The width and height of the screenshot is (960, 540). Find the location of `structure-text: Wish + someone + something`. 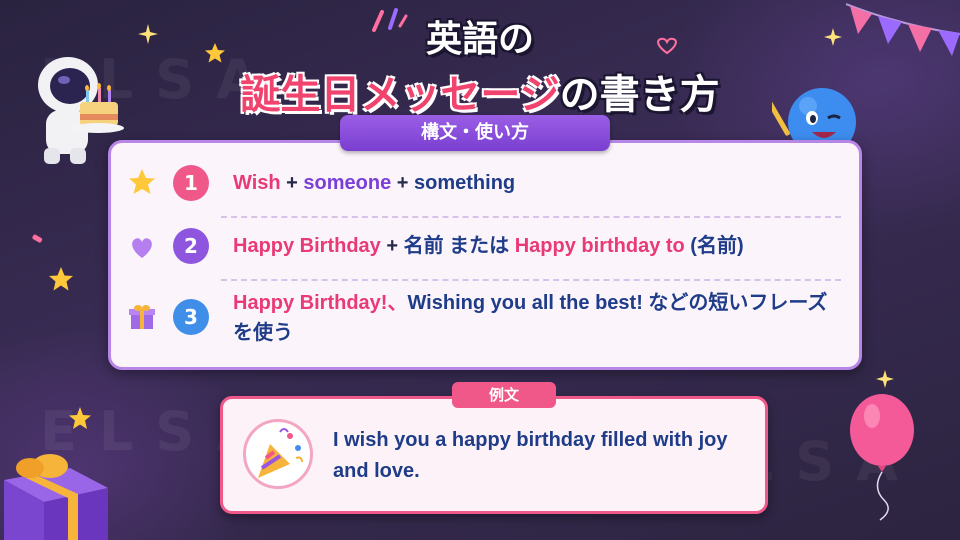

structure-text: Wish + someone + something is located at coordinates (374, 183).